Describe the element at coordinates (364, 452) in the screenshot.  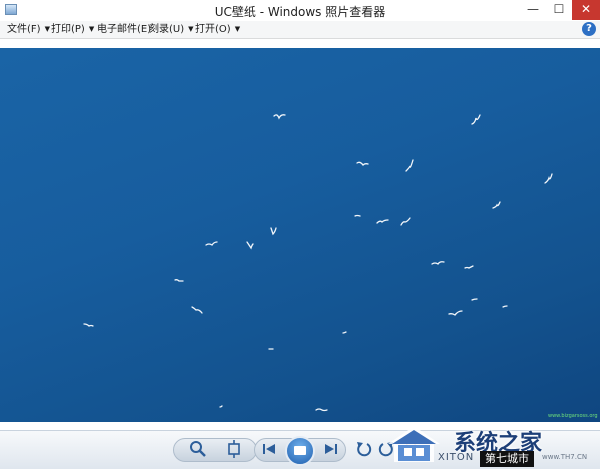
I see `rotate-ccw-icon` at that location.